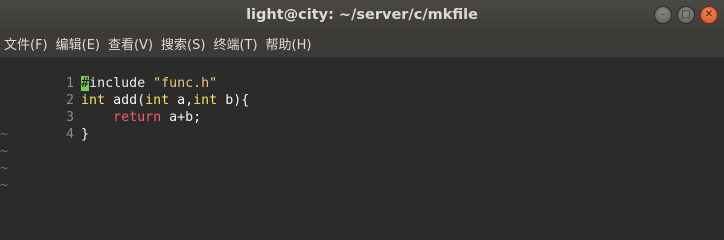  I want to click on menu-search: 搜索(S), so click(185, 43).